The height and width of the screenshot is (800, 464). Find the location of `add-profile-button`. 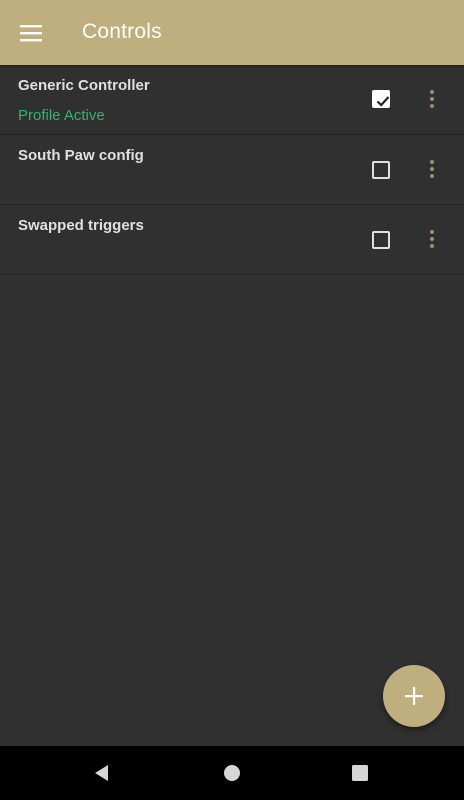

add-profile-button is located at coordinates (414, 696).